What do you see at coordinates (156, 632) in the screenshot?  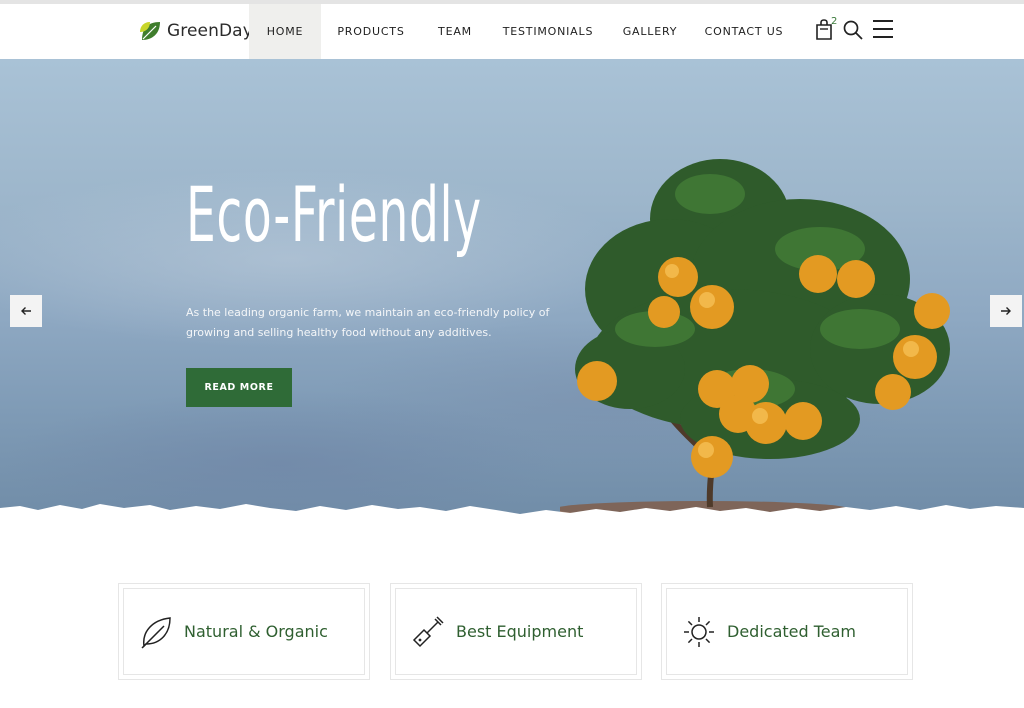 I see `leaf-icon` at bounding box center [156, 632].